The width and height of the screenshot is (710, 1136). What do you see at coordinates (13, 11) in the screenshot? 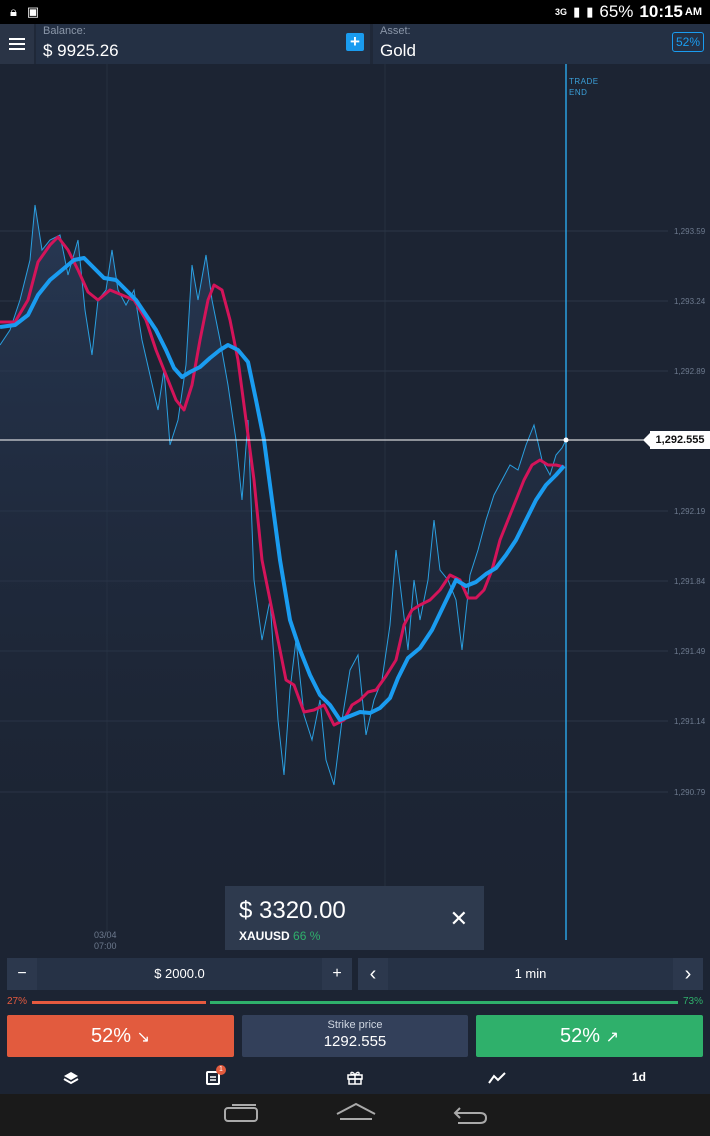
I see `lock-icon: 🔒︎` at bounding box center [13, 11].